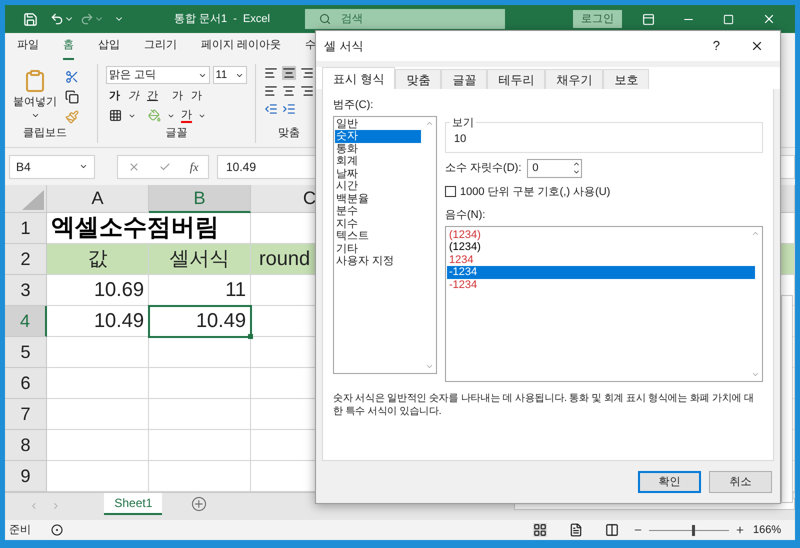  What do you see at coordinates (535, 192) in the screenshot?
I see `thousands-separator-label: 1000 단위 구분 기호(,) 사용(U)` at bounding box center [535, 192].